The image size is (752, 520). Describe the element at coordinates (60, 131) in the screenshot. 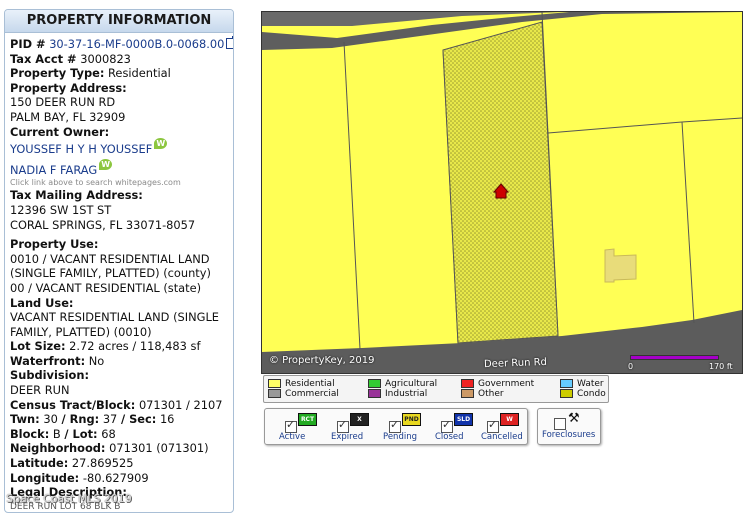

I see `current-owner-label: Current Owner:` at that location.